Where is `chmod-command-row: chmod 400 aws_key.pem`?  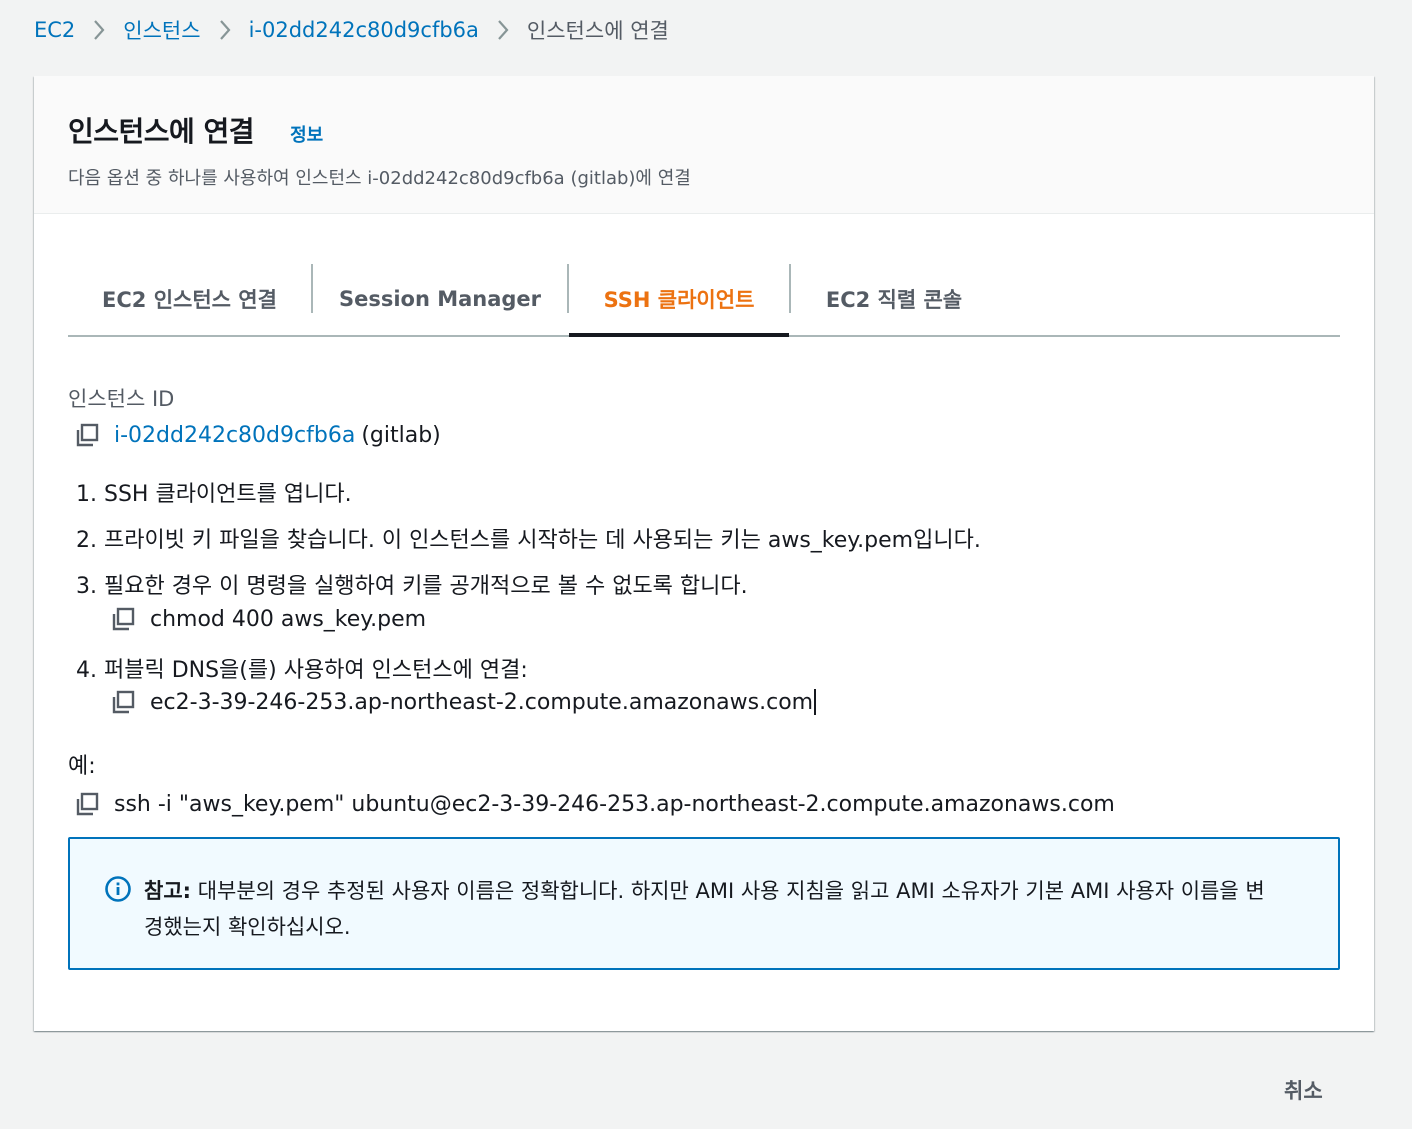 chmod-command-row: chmod 400 aws_key.pem is located at coordinates (268, 619).